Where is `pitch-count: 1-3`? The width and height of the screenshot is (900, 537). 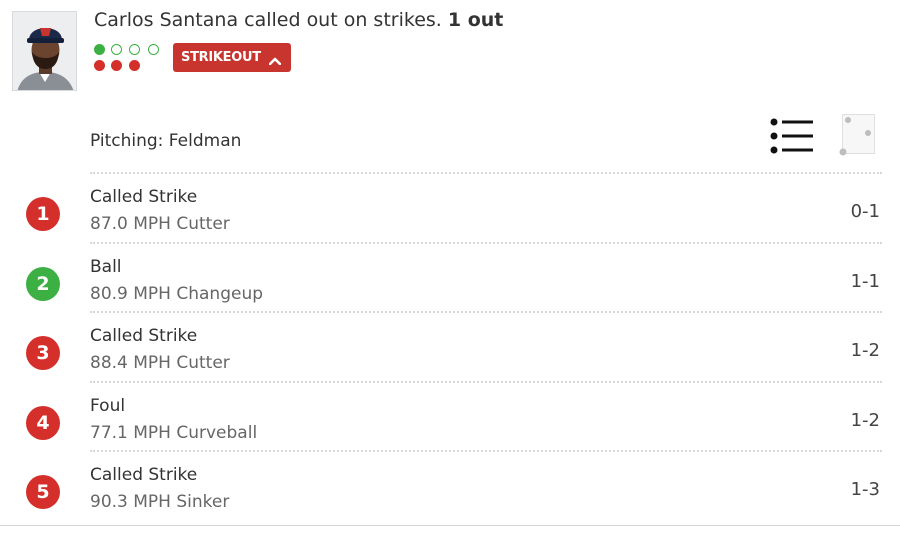
pitch-count: 1-3 is located at coordinates (865, 489).